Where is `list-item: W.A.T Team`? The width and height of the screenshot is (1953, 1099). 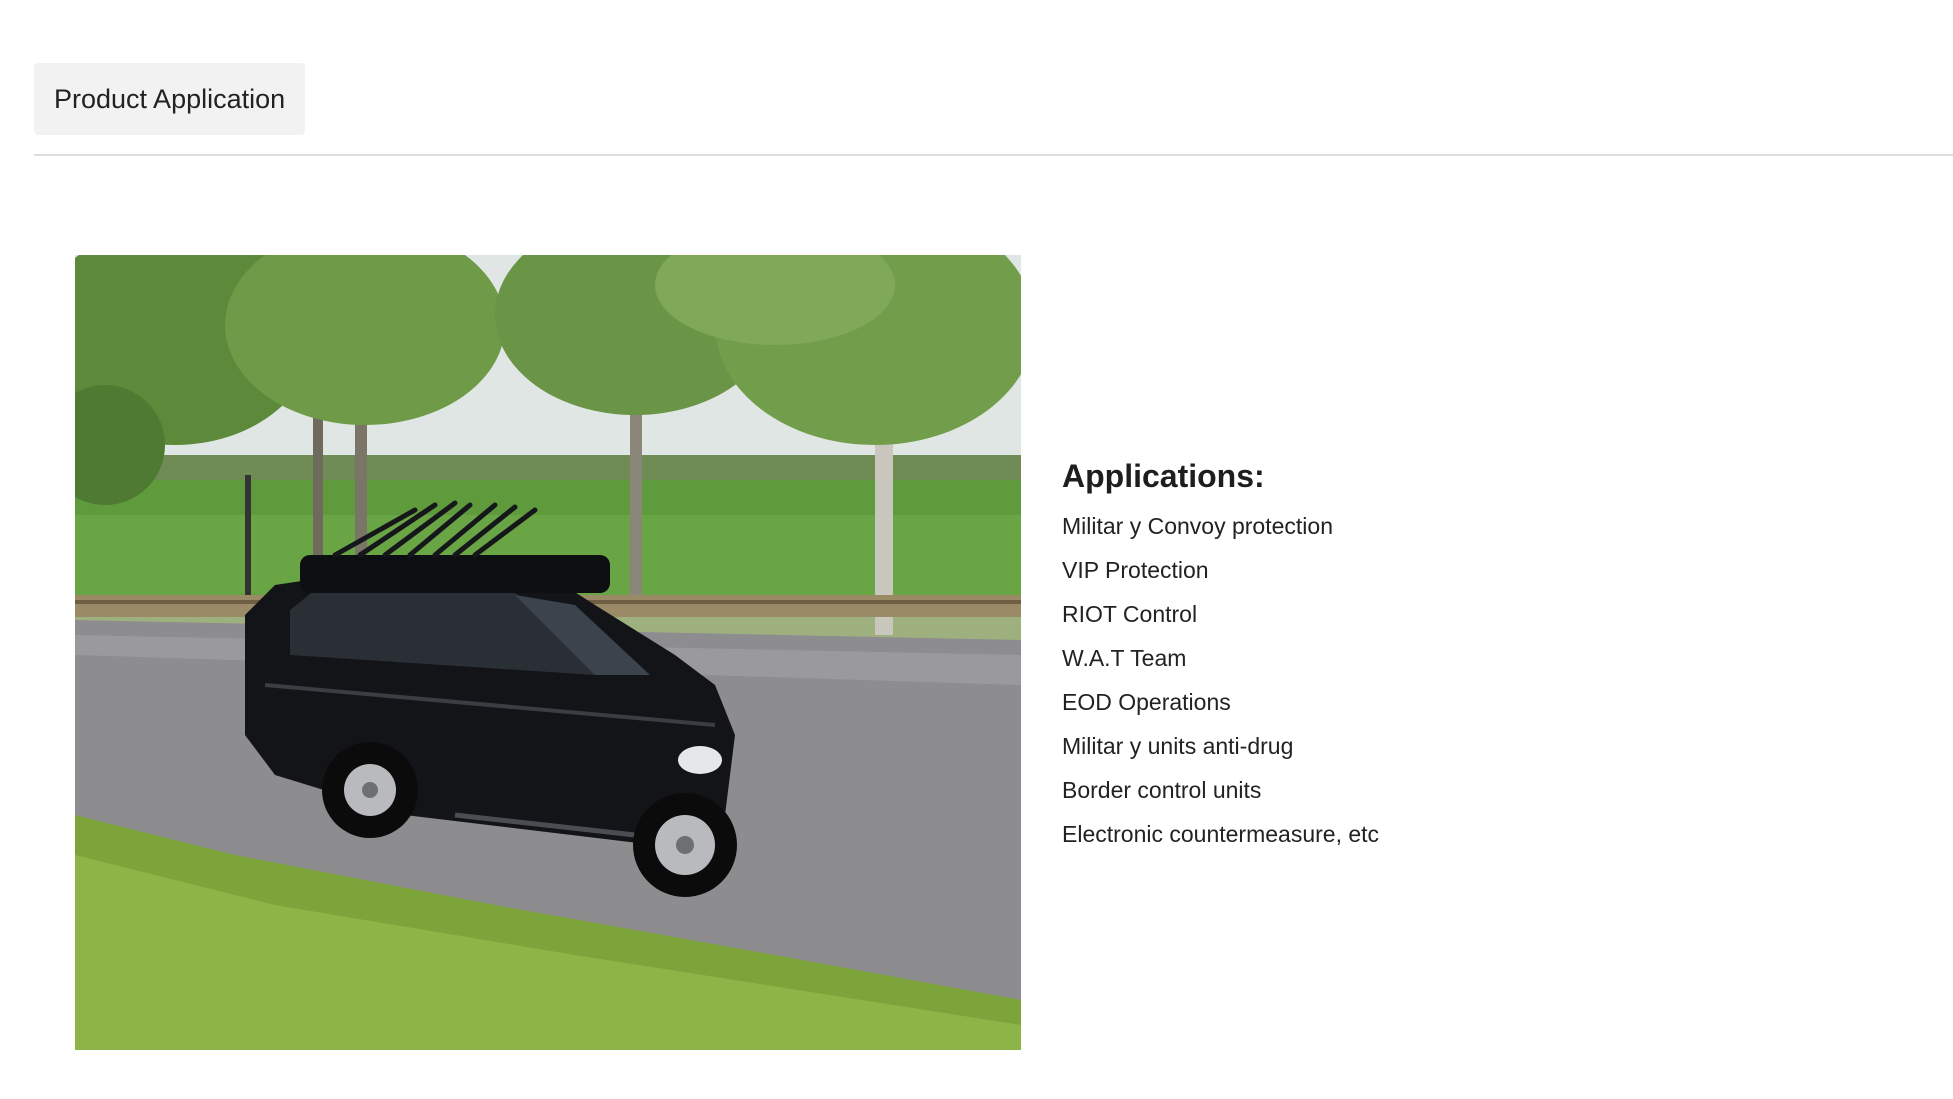
list-item: W.A.T Team is located at coordinates (1124, 658).